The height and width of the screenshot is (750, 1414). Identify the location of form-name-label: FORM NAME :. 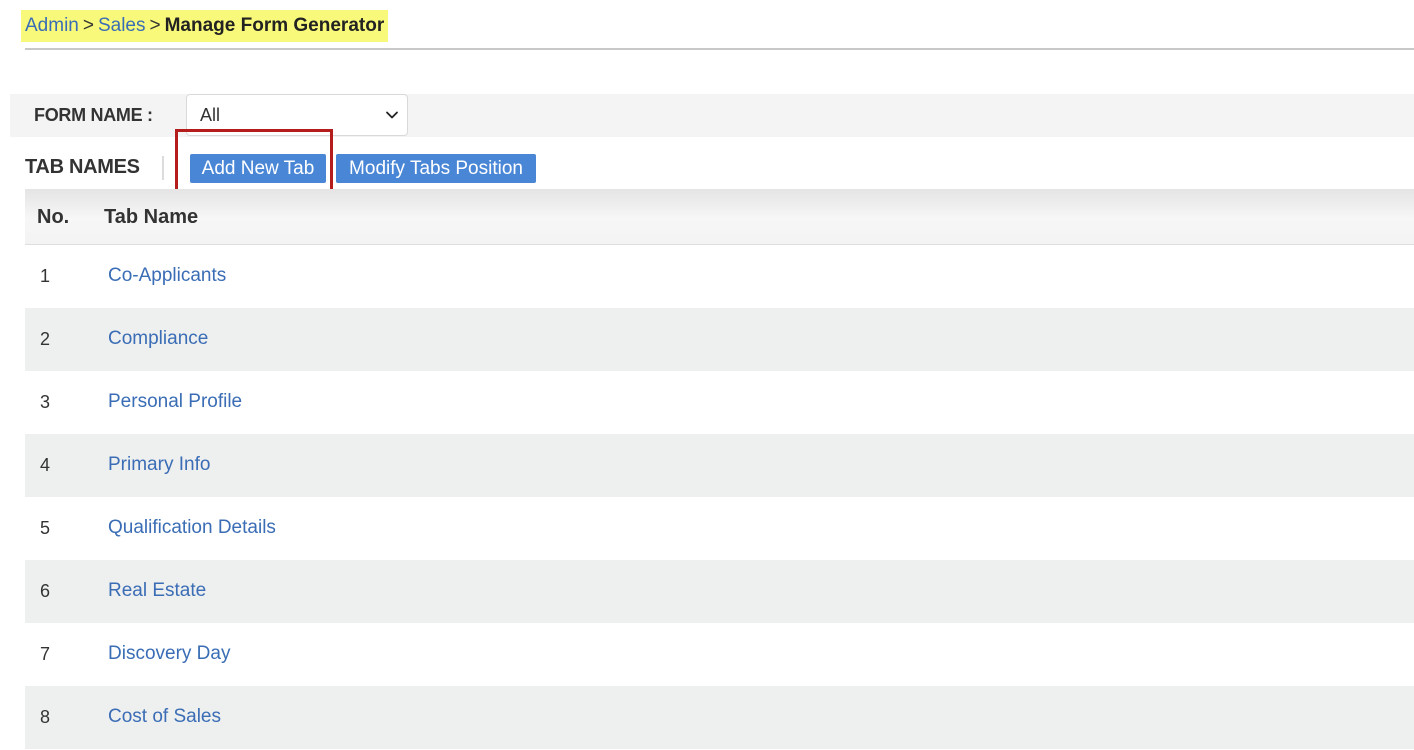
(93, 115).